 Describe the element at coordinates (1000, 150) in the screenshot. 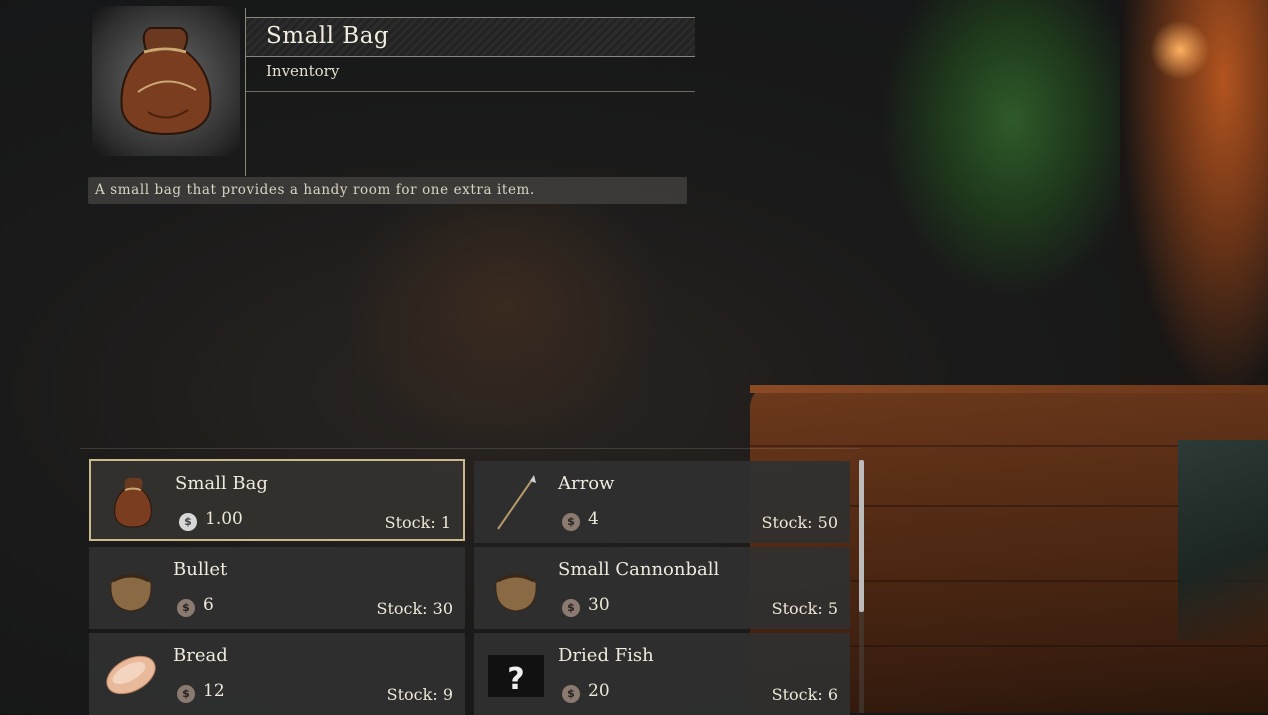

I see `background-foliage` at that location.